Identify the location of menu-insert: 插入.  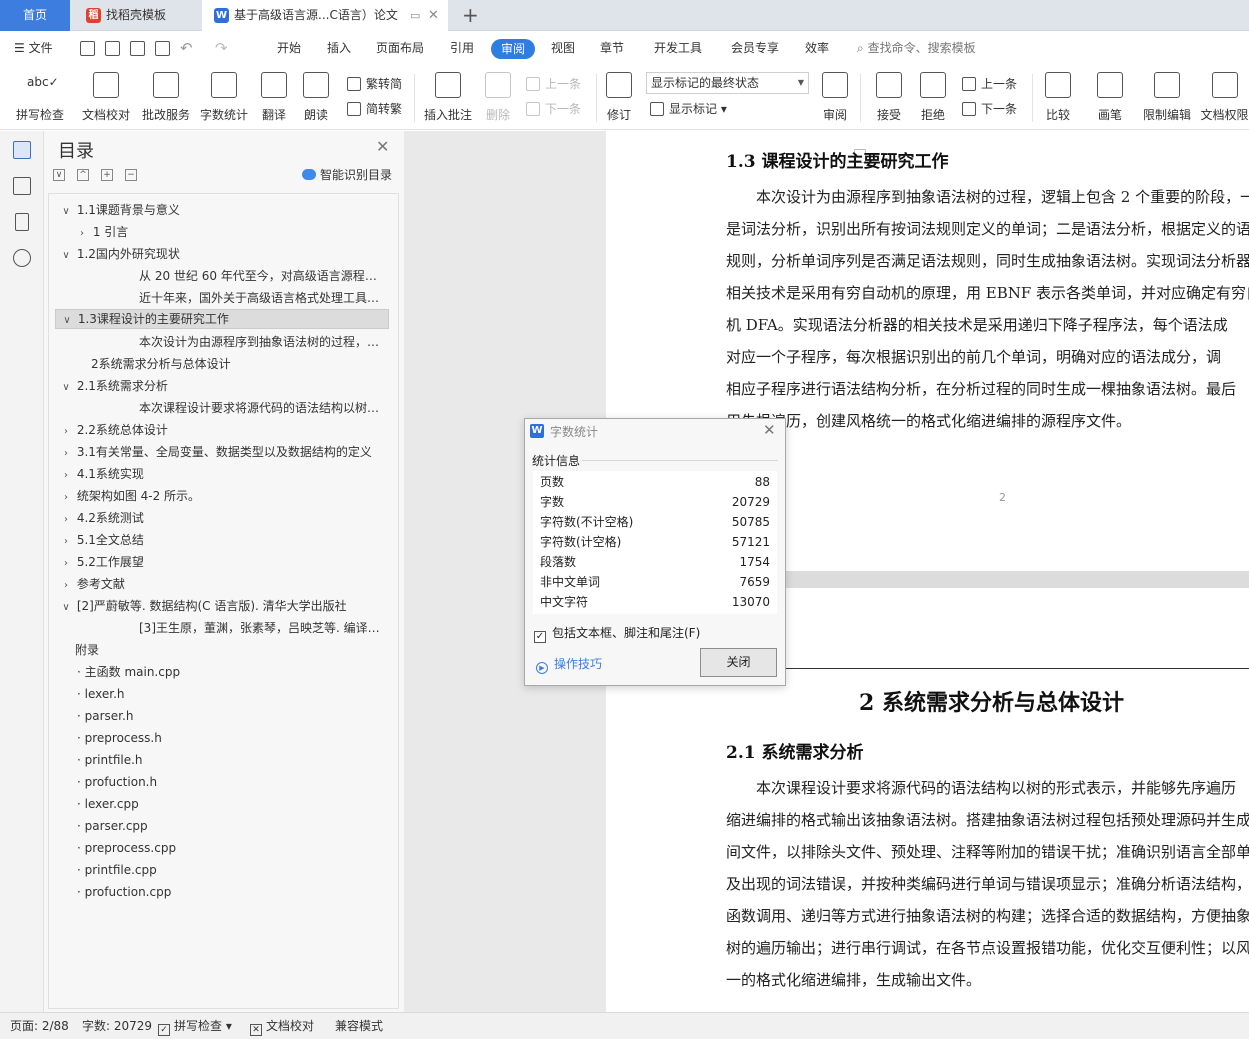
(339, 48).